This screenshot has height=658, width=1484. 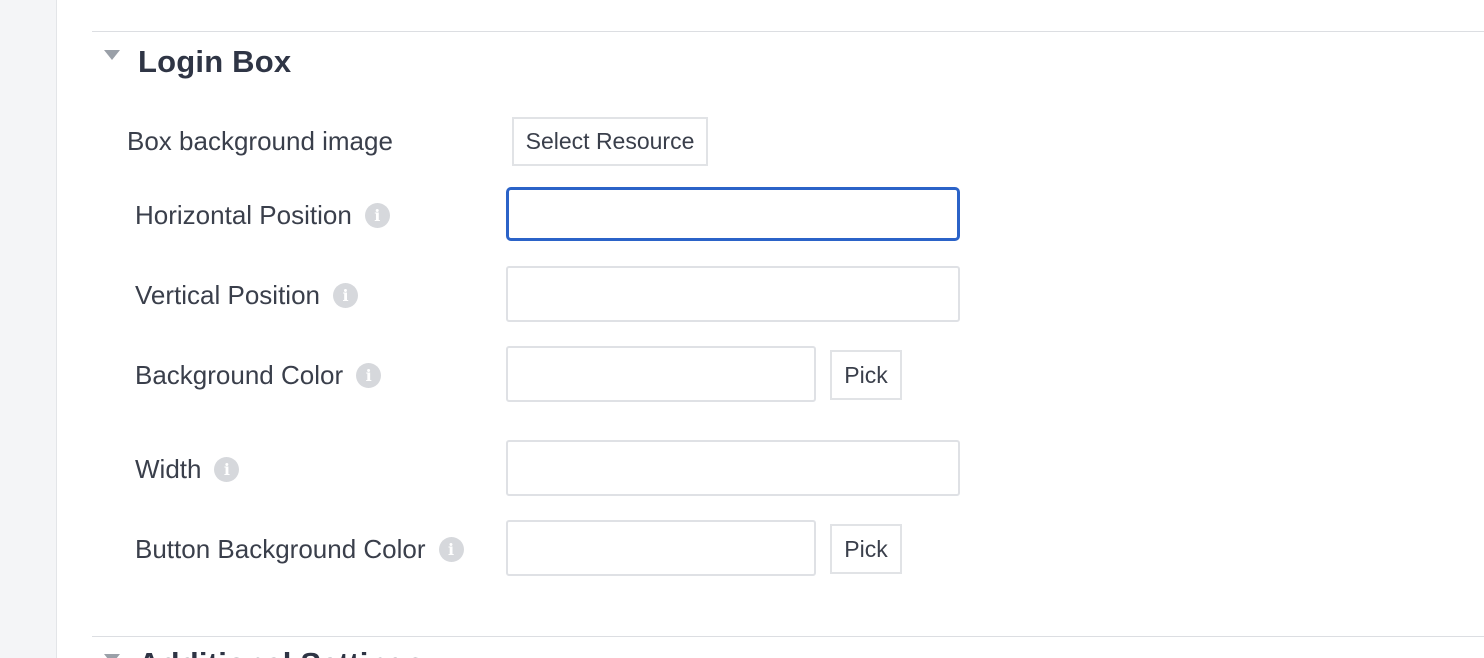 What do you see at coordinates (227, 294) in the screenshot?
I see `vertical-position-label-text: Vertical Position` at bounding box center [227, 294].